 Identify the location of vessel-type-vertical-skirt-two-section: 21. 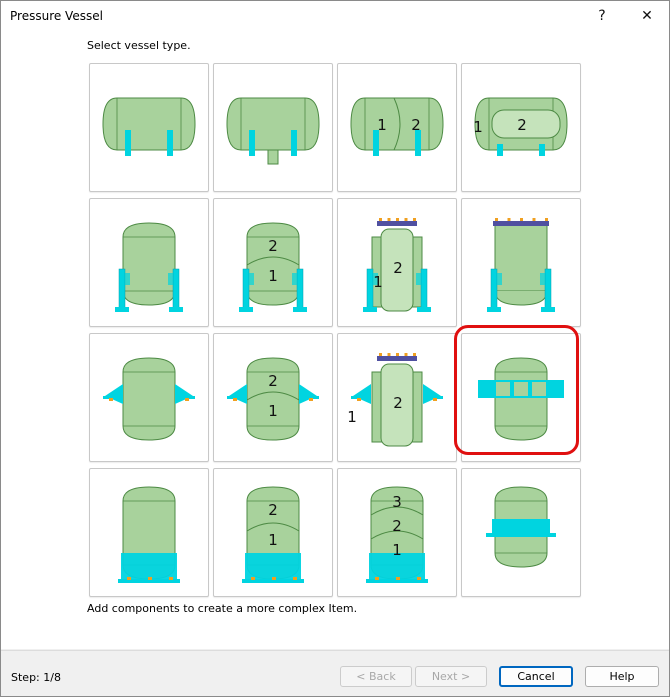
(273, 532).